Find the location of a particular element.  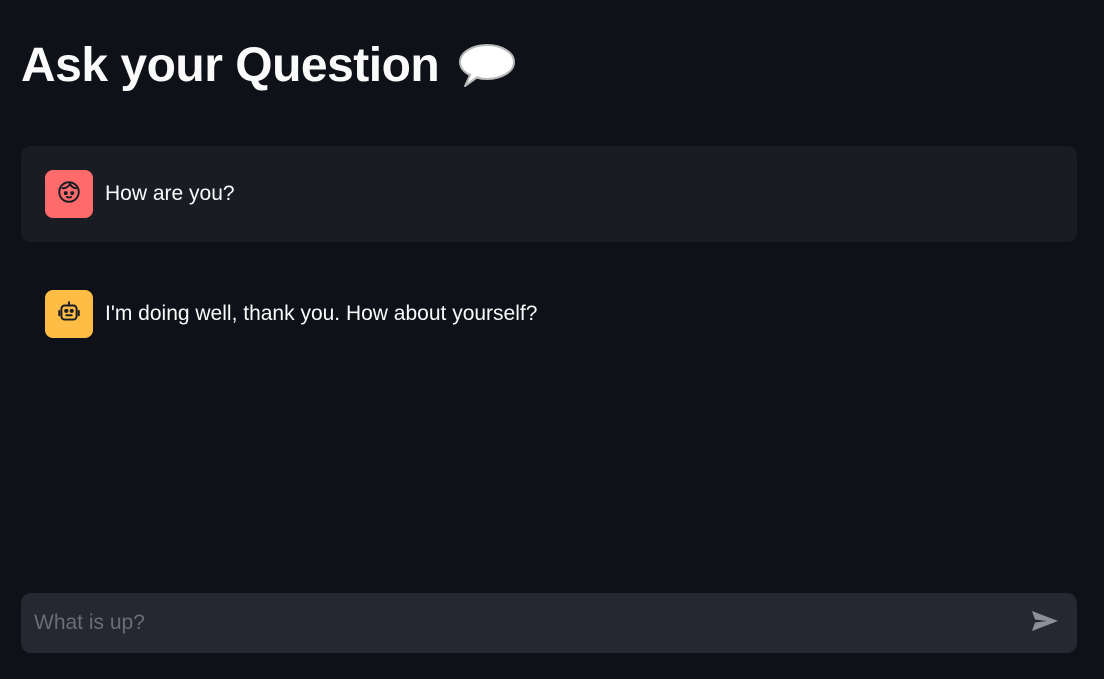

send-button is located at coordinates (1045, 623).